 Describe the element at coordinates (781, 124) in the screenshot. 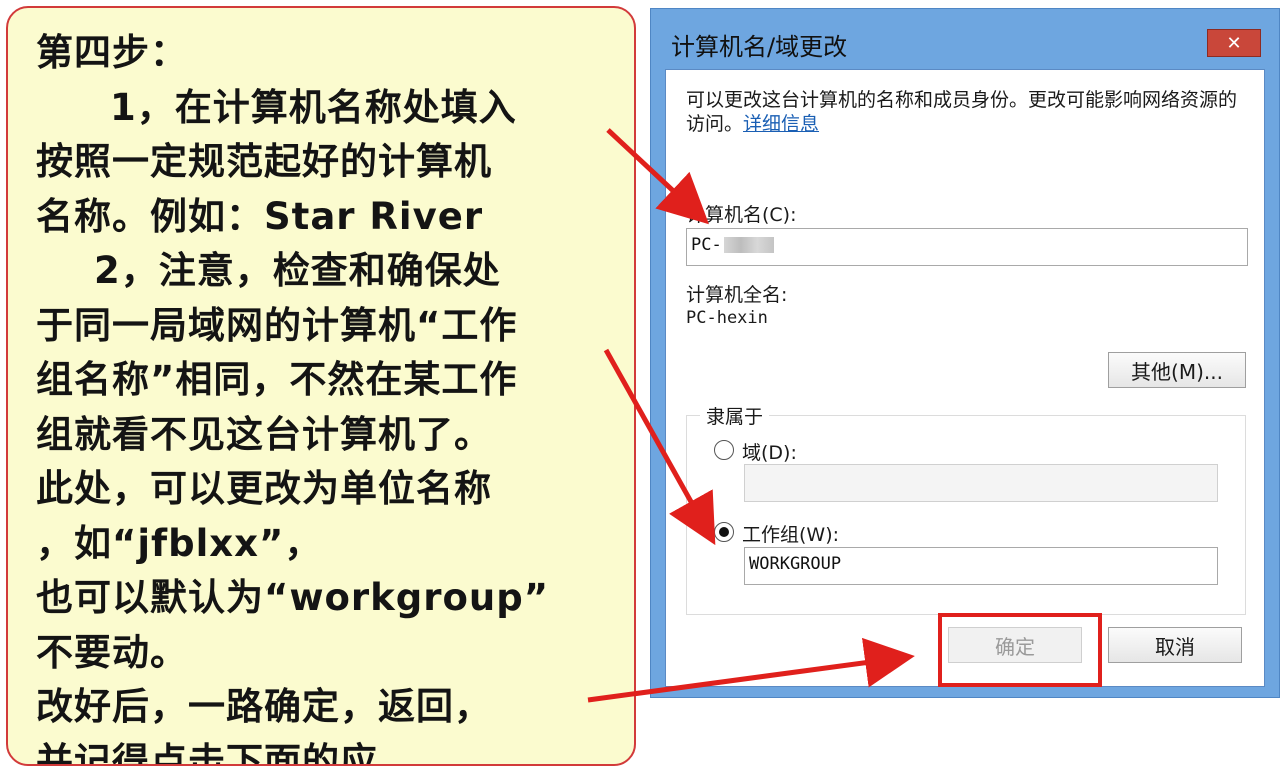

I see `details-link: 详细信息` at that location.